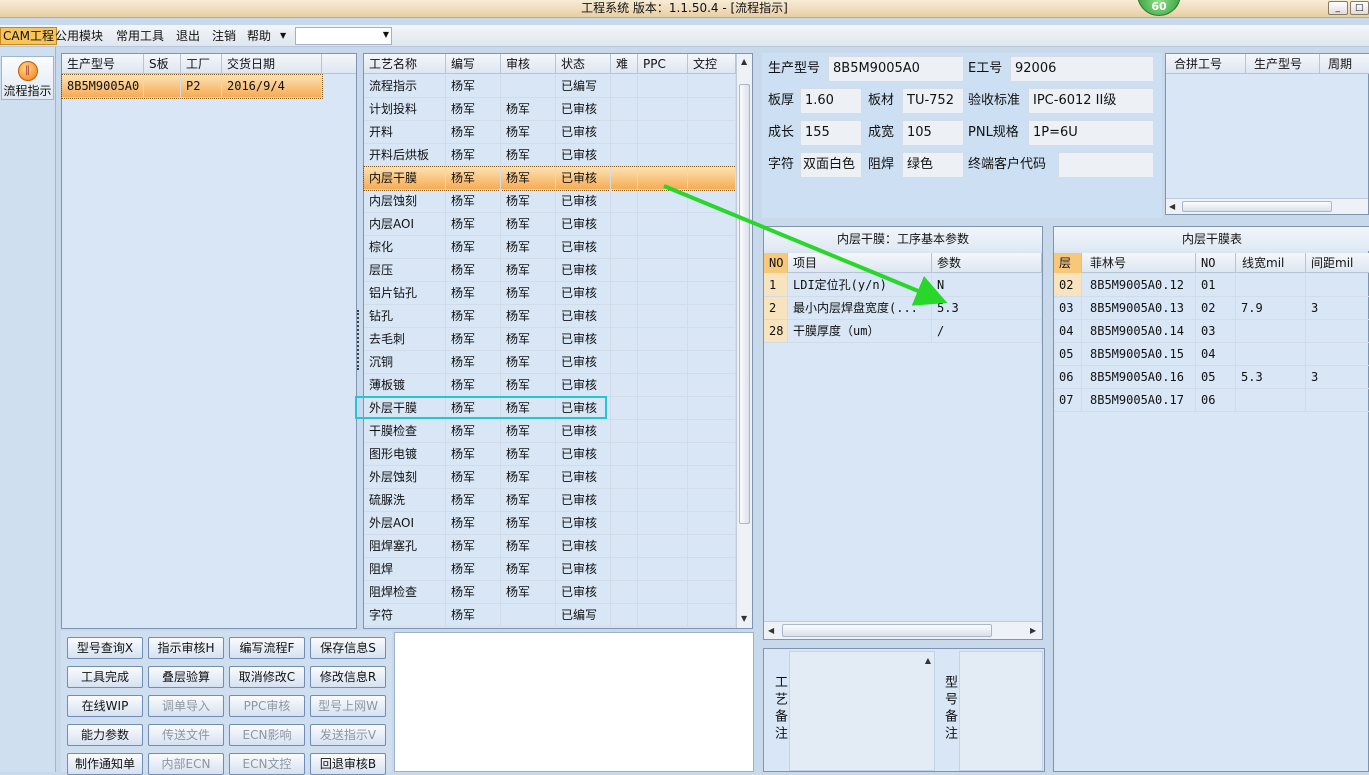 The image size is (1369, 775). Describe the element at coordinates (802, 243) in the screenshot. I see `arrow-line` at that location.